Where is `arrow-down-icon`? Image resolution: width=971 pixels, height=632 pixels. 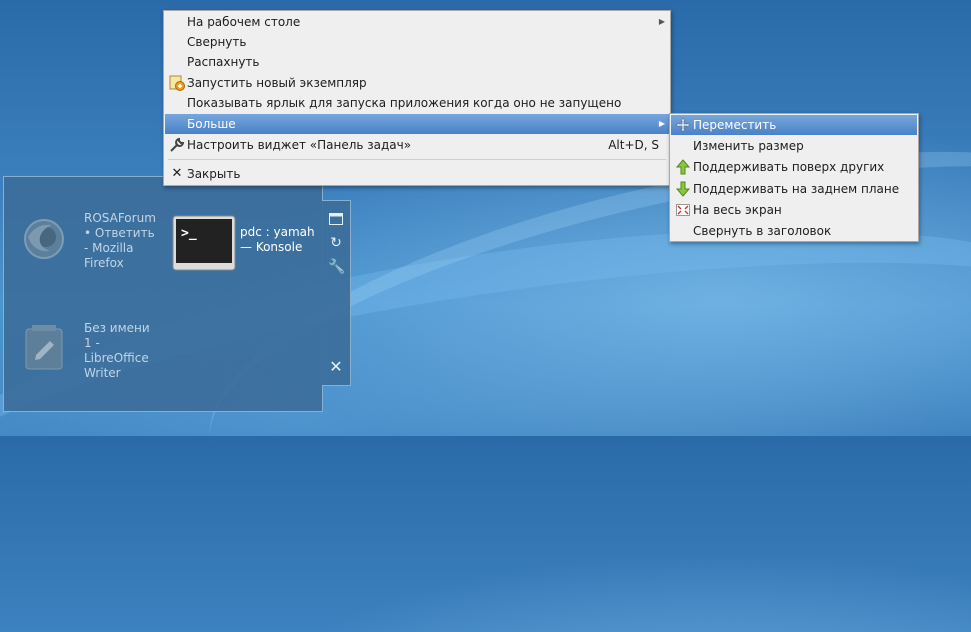
arrow-down-icon is located at coordinates (683, 189).